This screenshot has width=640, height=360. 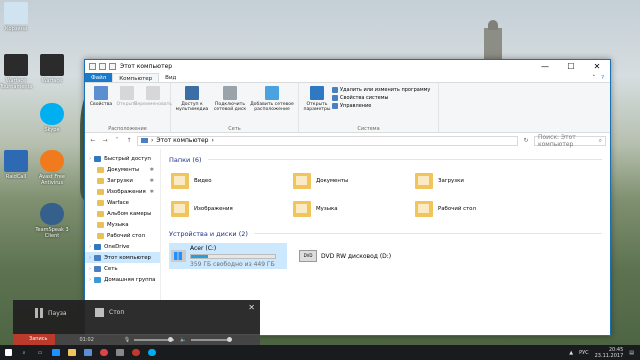 I want to click on button-label: Свойства, so click(x=101, y=104).